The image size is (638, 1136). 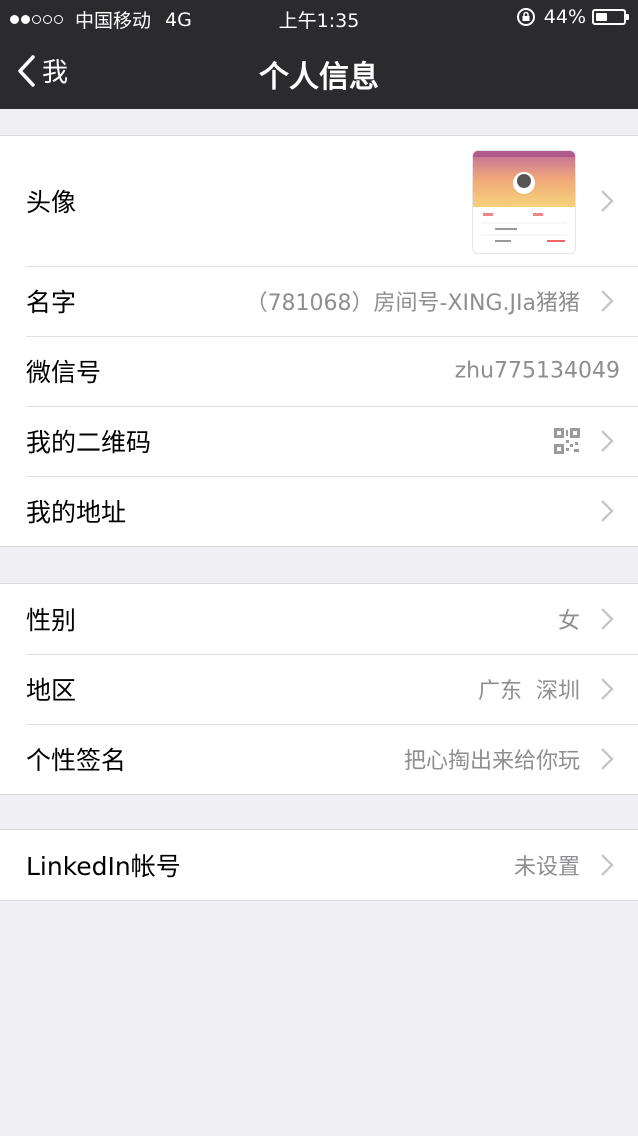 What do you see at coordinates (319, 77) in the screenshot?
I see `page-title: 个人信息` at bounding box center [319, 77].